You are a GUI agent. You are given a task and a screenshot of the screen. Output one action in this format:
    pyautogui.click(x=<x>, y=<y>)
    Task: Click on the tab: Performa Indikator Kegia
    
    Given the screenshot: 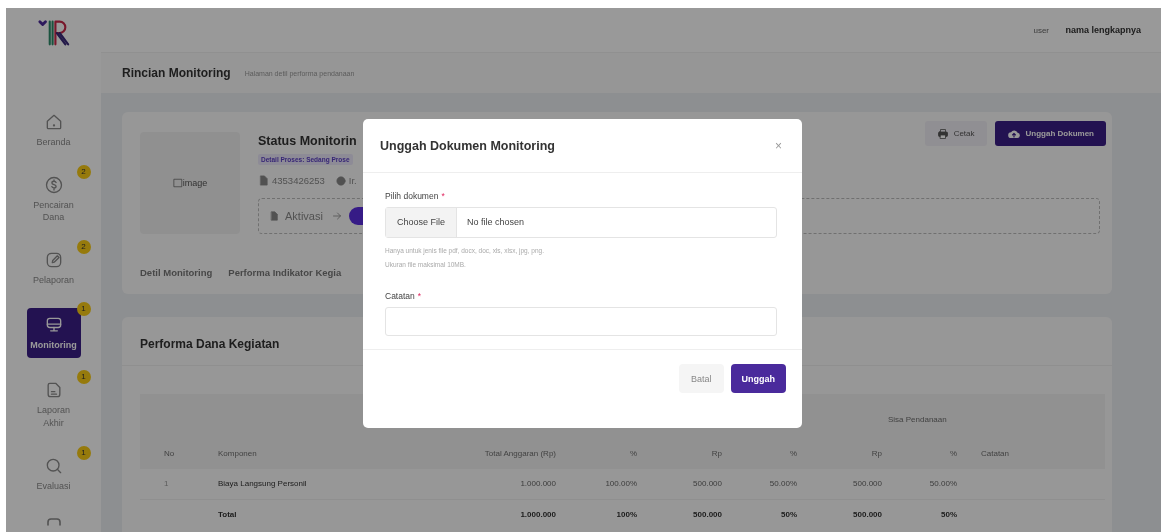 What is the action you would take?
    pyautogui.click(x=285, y=272)
    